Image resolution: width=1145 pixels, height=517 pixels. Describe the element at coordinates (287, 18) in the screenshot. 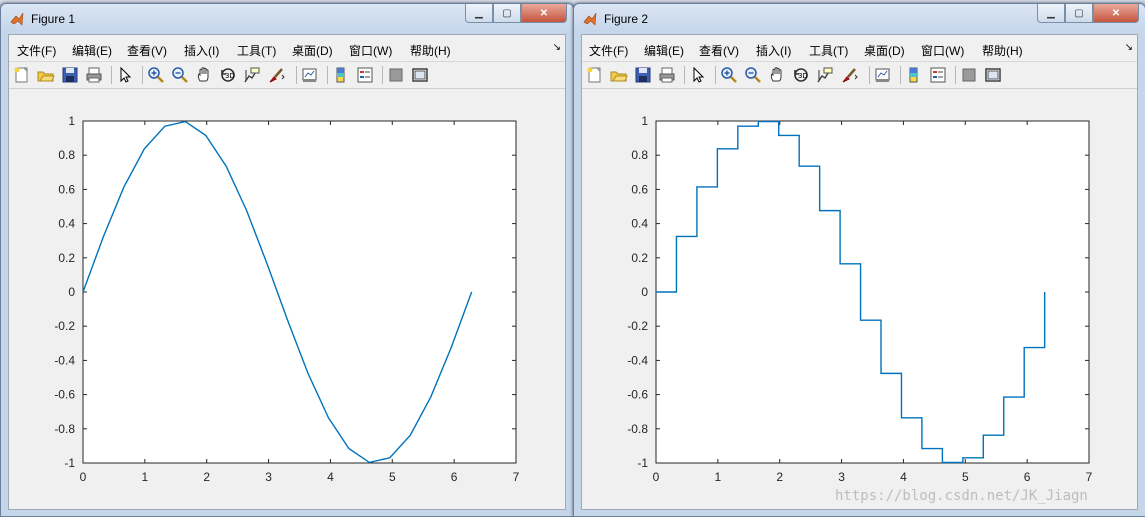

I see `title-bar: Figure 1 ▁ ▢ ✕` at that location.